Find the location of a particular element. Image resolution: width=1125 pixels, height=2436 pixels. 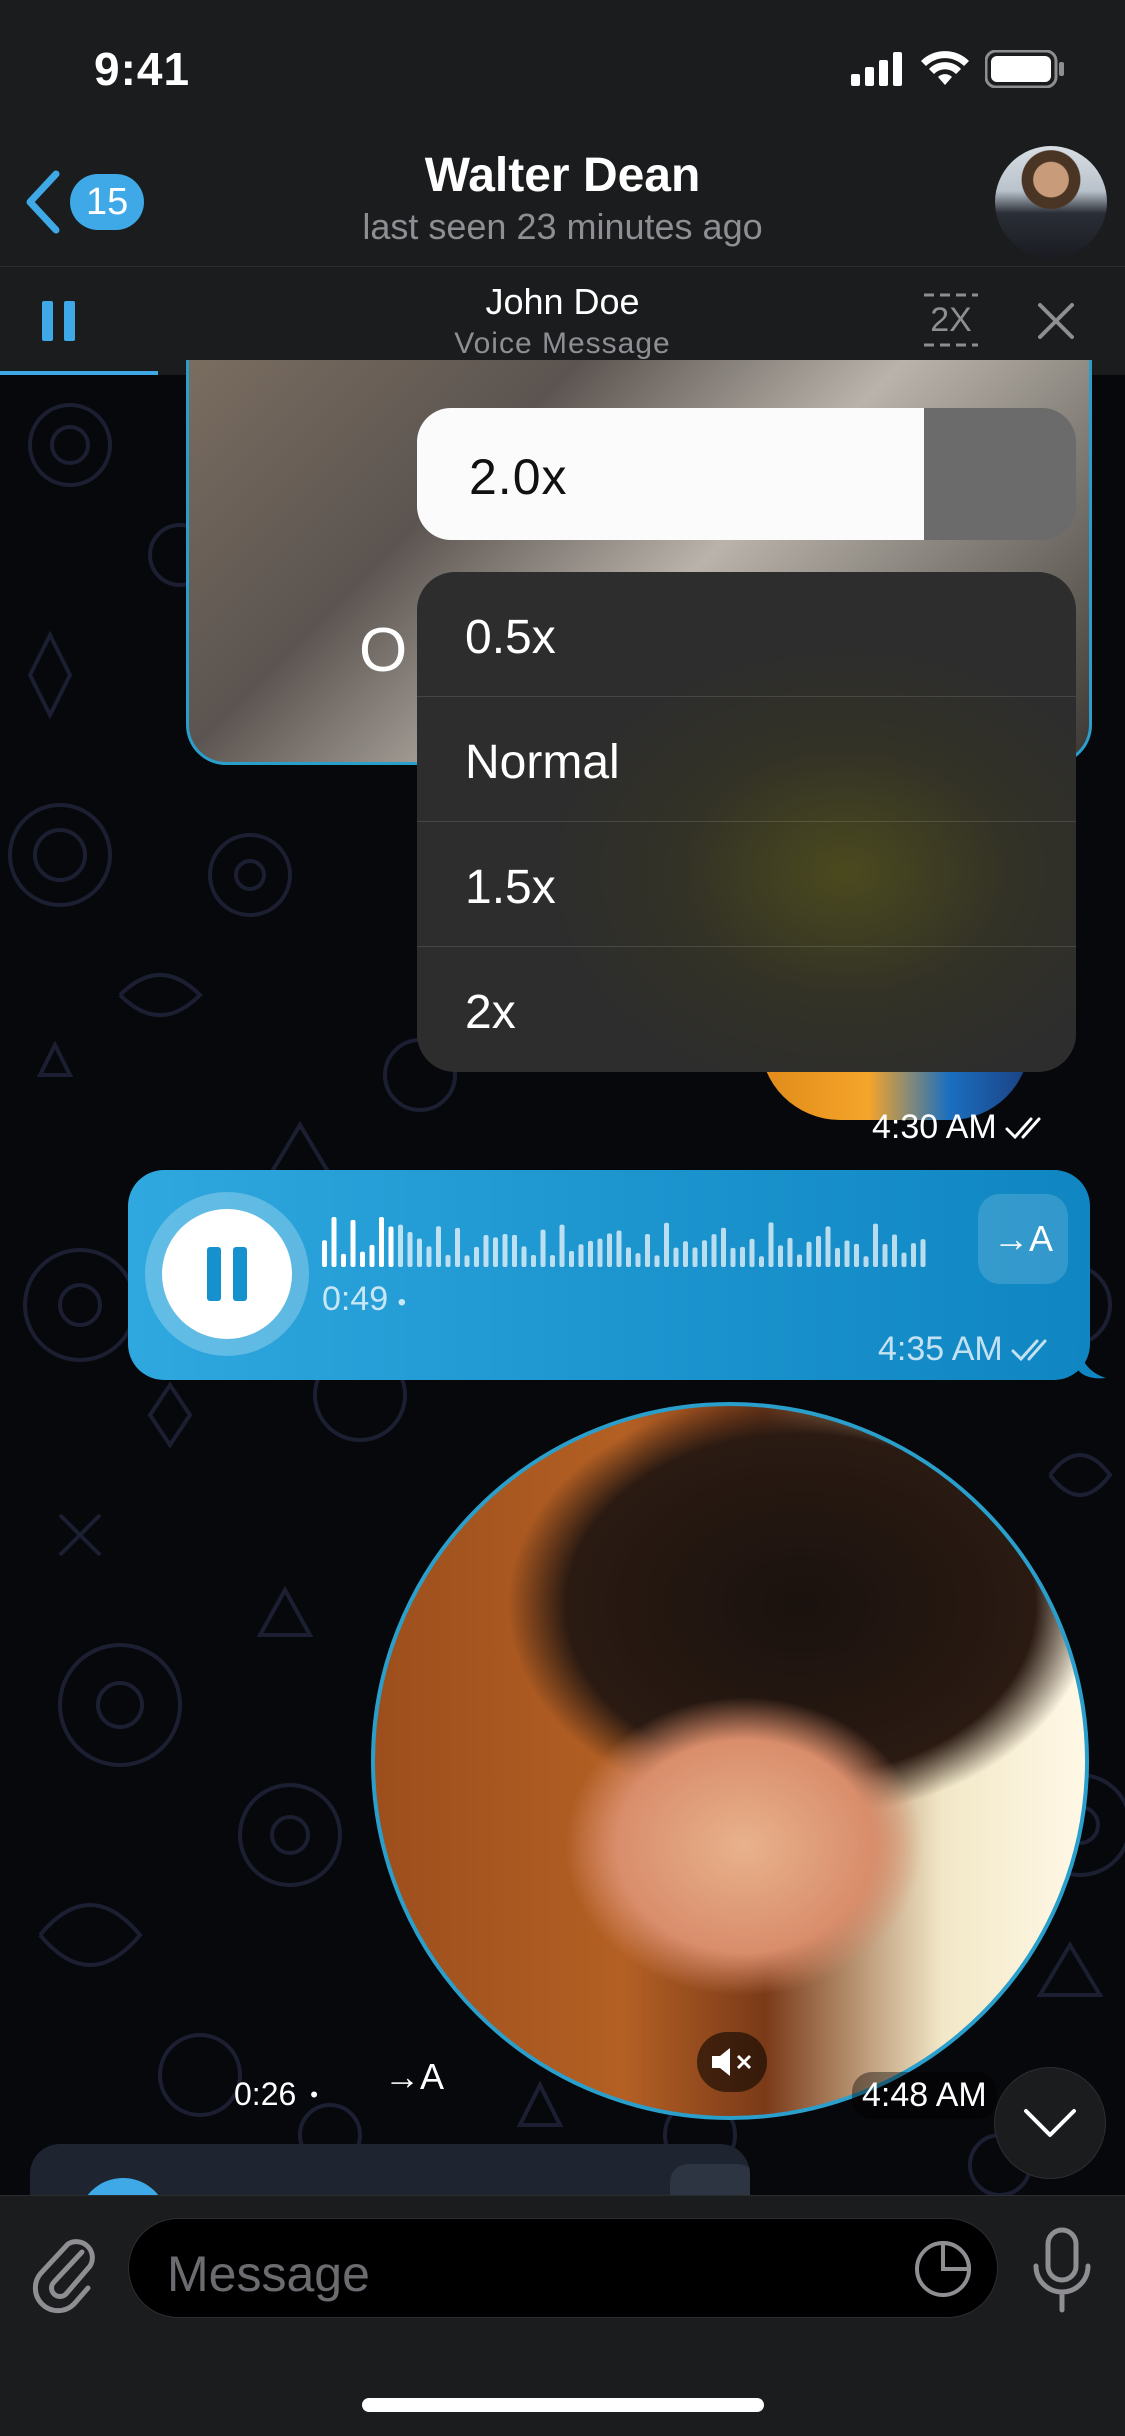

status-time: 9:41 is located at coordinates (142, 69).